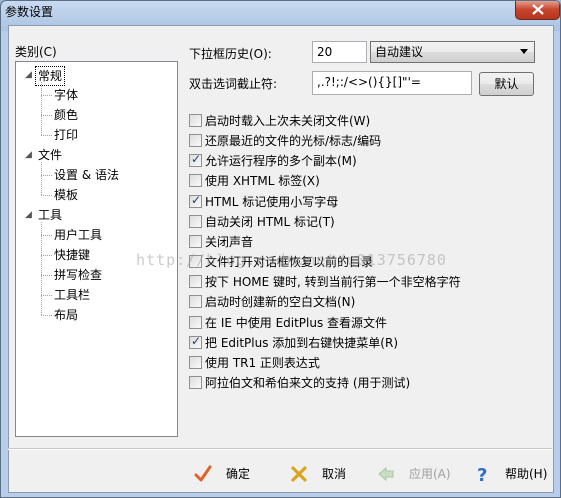  I want to click on category-label: 类别(C), so click(36, 52).